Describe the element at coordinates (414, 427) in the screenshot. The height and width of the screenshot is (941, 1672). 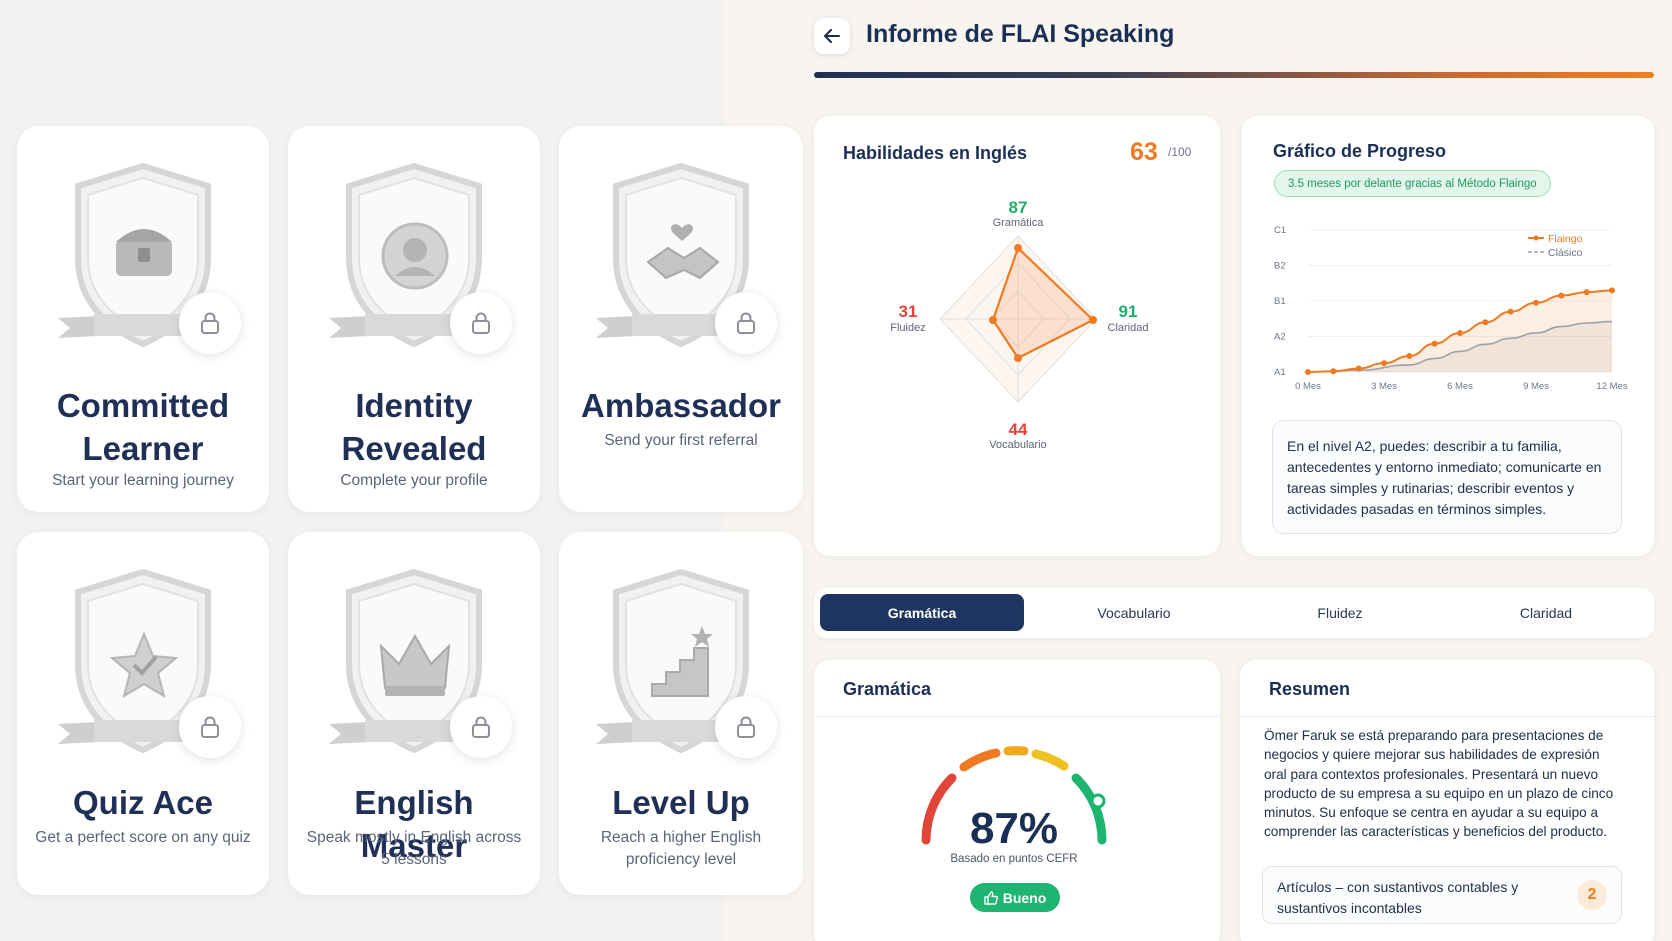
I see `badge-title: Identity Revealed` at that location.